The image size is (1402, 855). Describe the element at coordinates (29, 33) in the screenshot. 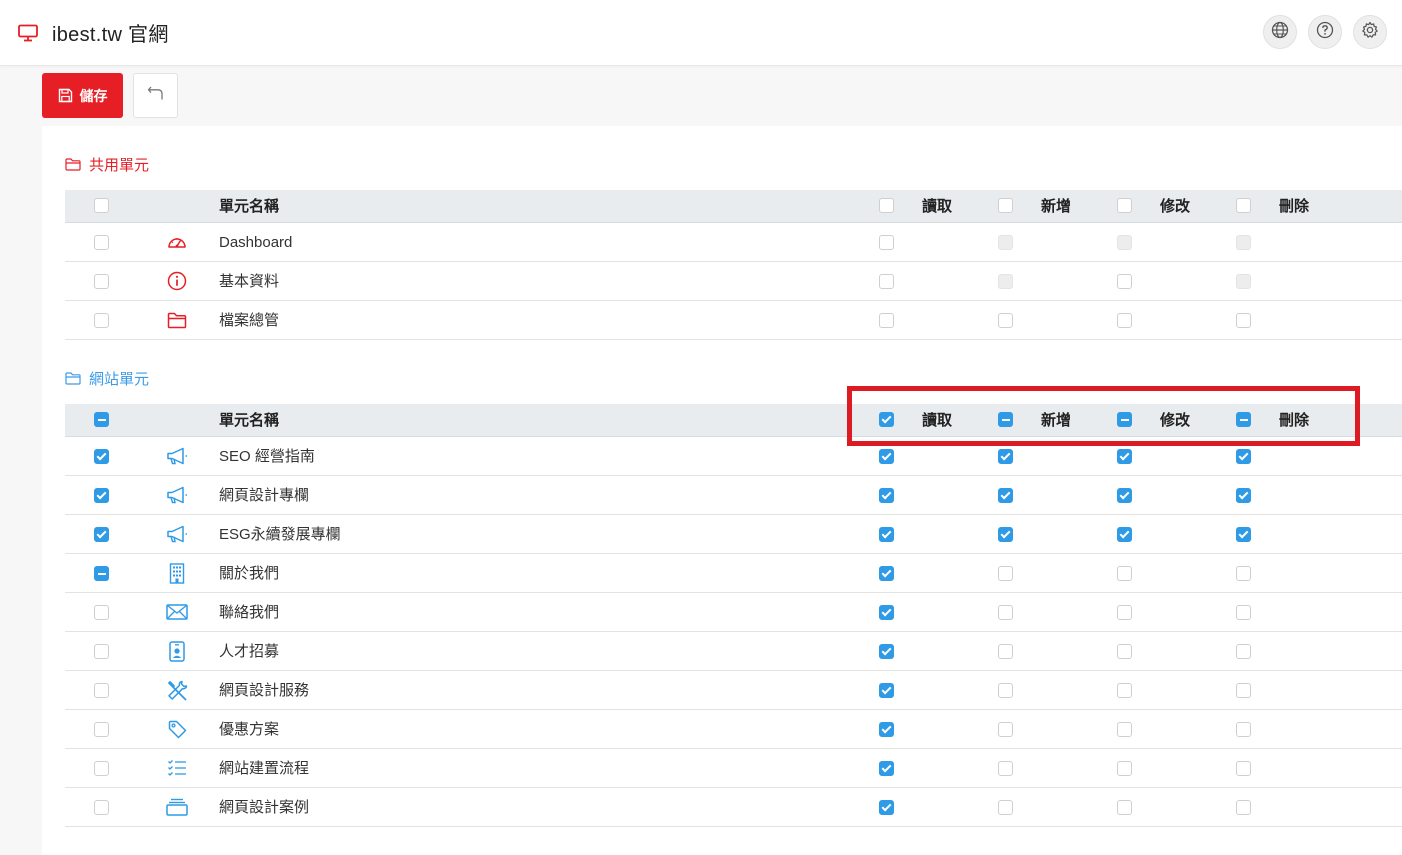

I see `monitor-icon` at that location.